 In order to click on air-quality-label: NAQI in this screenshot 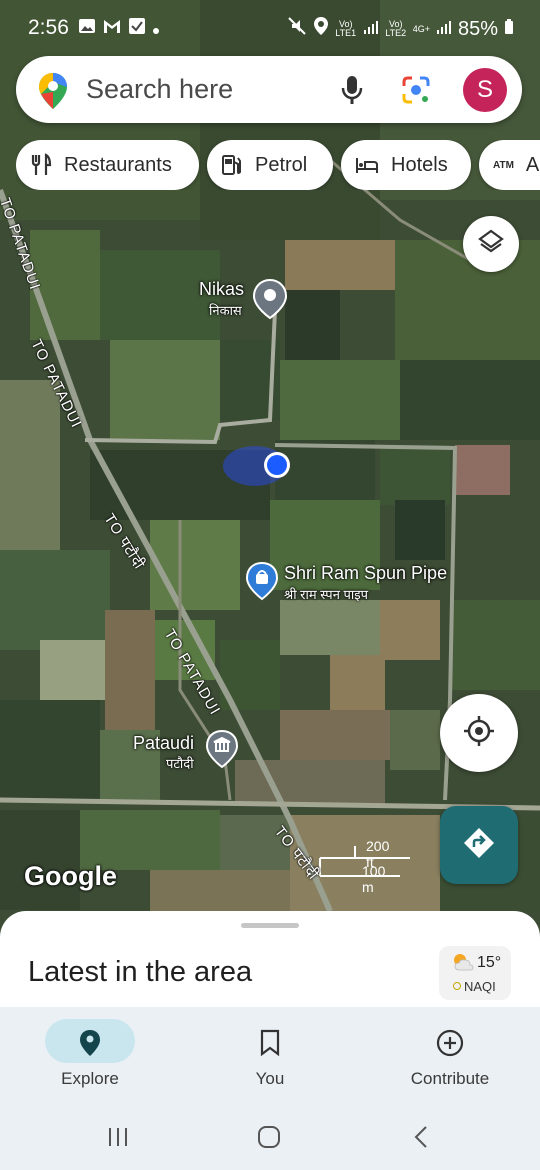, I will do `click(474, 986)`.